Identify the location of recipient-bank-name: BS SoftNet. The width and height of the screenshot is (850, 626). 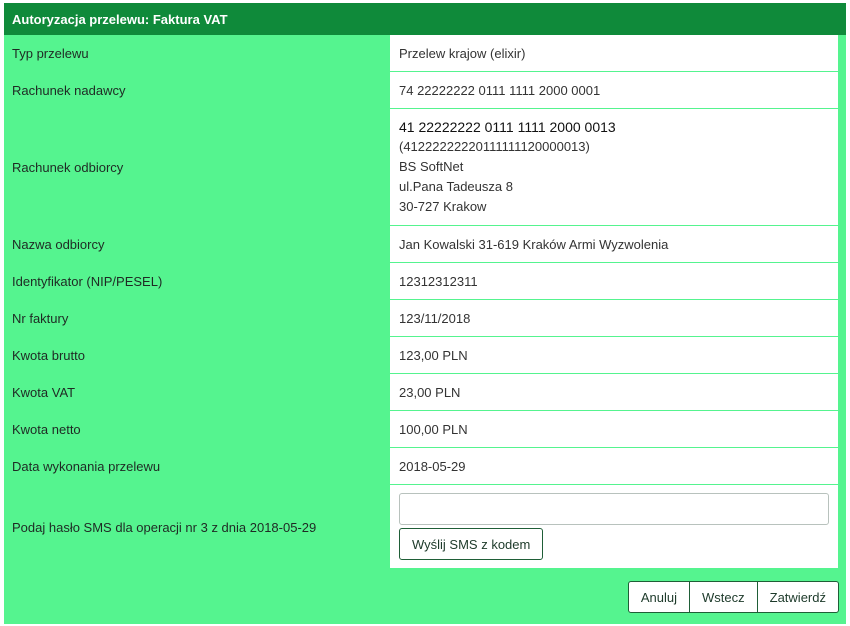
(431, 166).